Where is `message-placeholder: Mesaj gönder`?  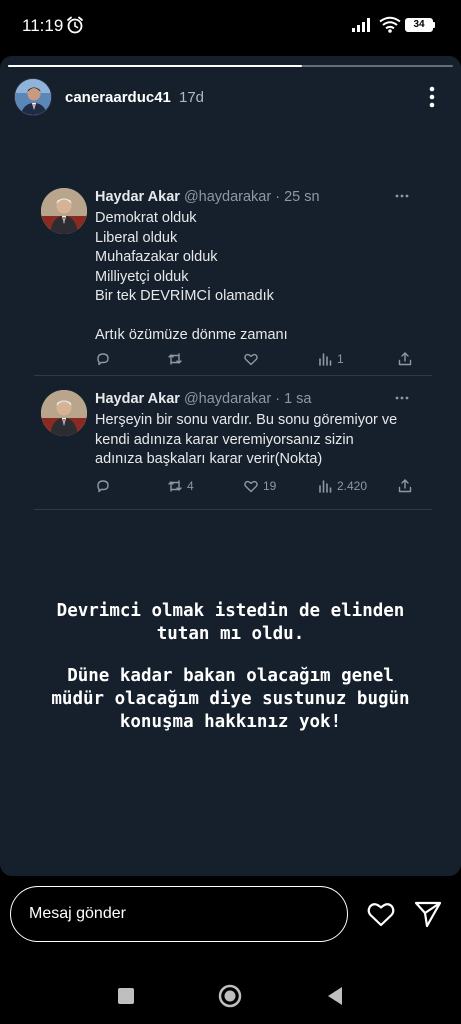 message-placeholder: Mesaj gönder is located at coordinates (77, 913).